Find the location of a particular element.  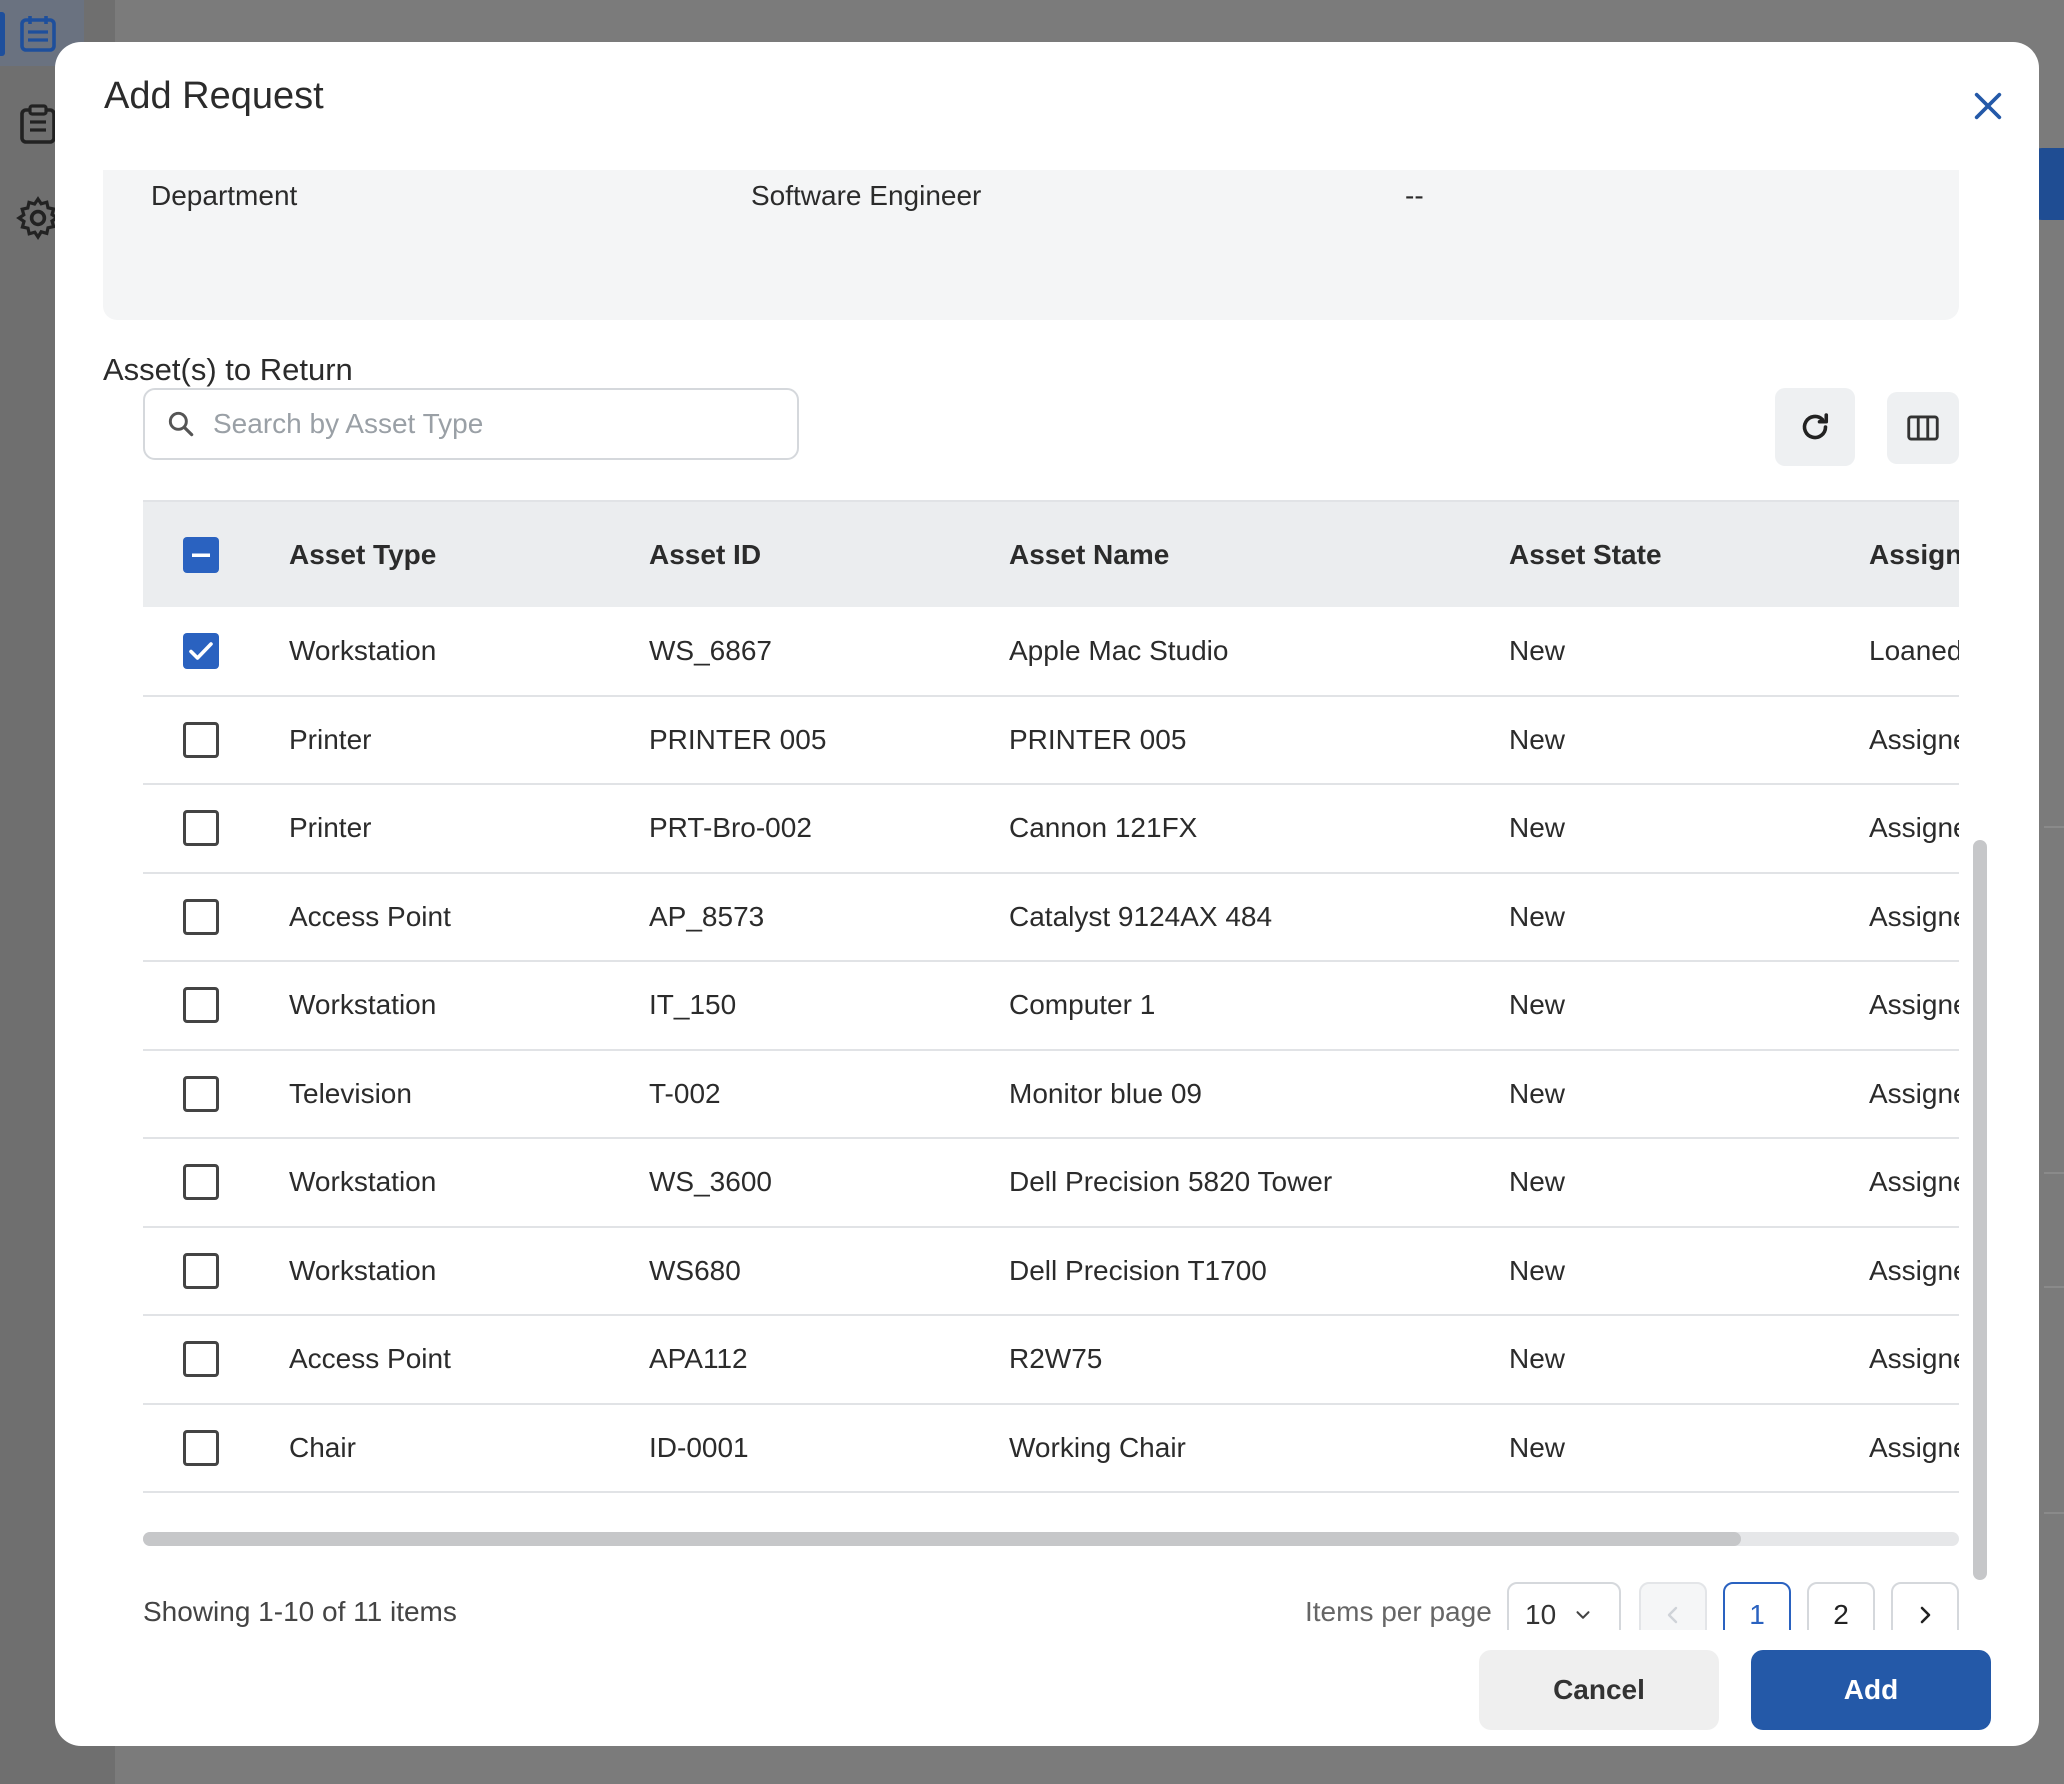

cell-asset-id: AP_8573 is located at coordinates (707, 916).